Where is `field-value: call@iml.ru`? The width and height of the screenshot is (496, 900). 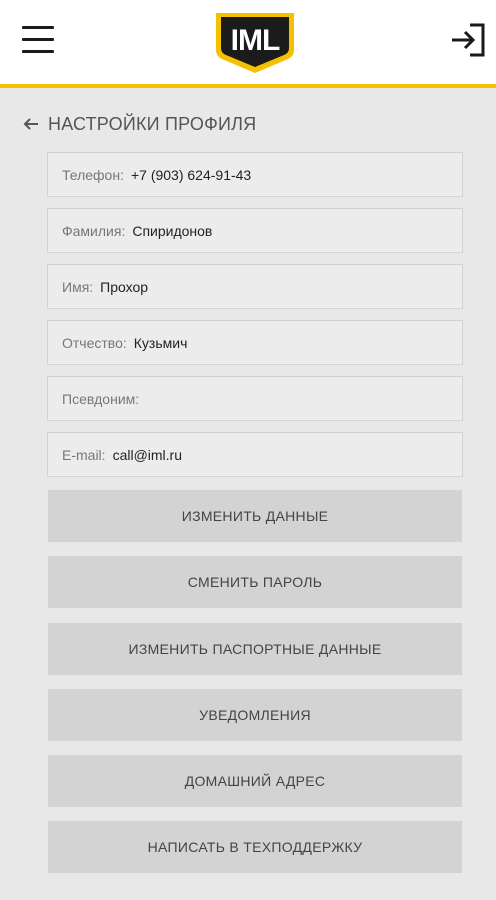 field-value: call@iml.ru is located at coordinates (147, 454).